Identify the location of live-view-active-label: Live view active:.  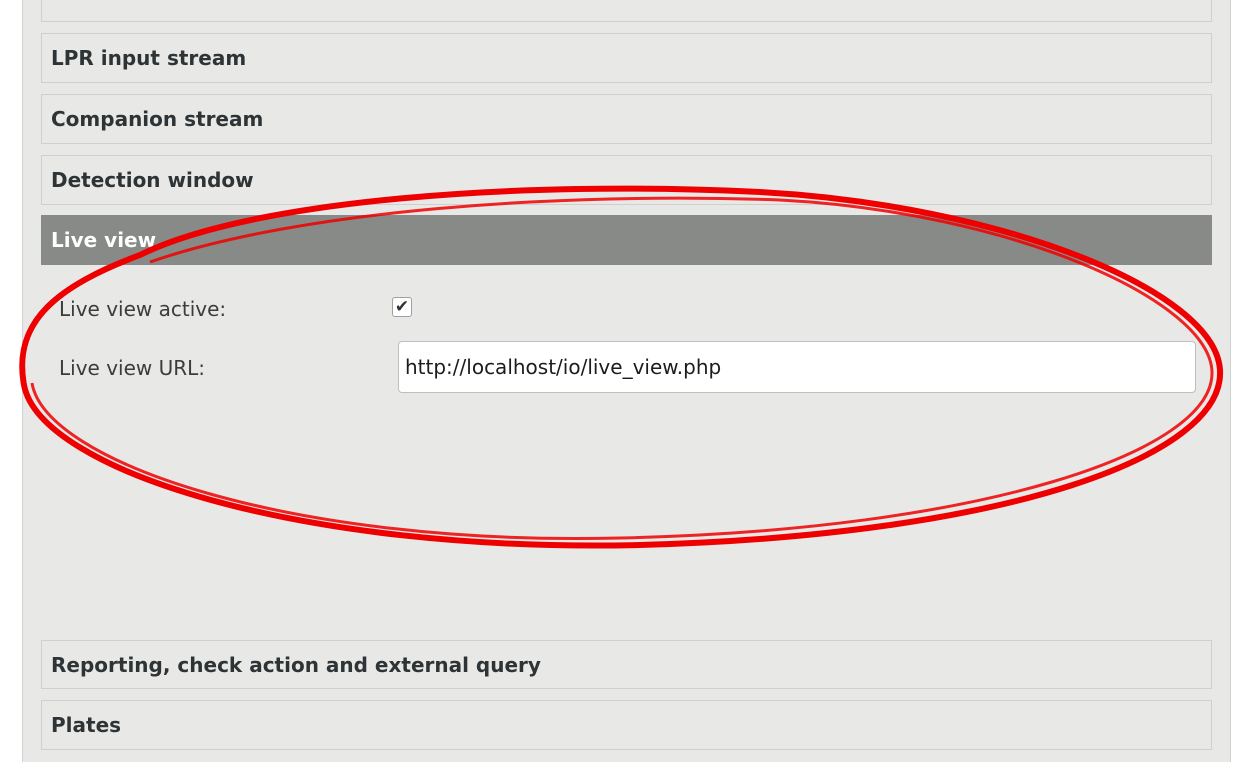
(143, 309).